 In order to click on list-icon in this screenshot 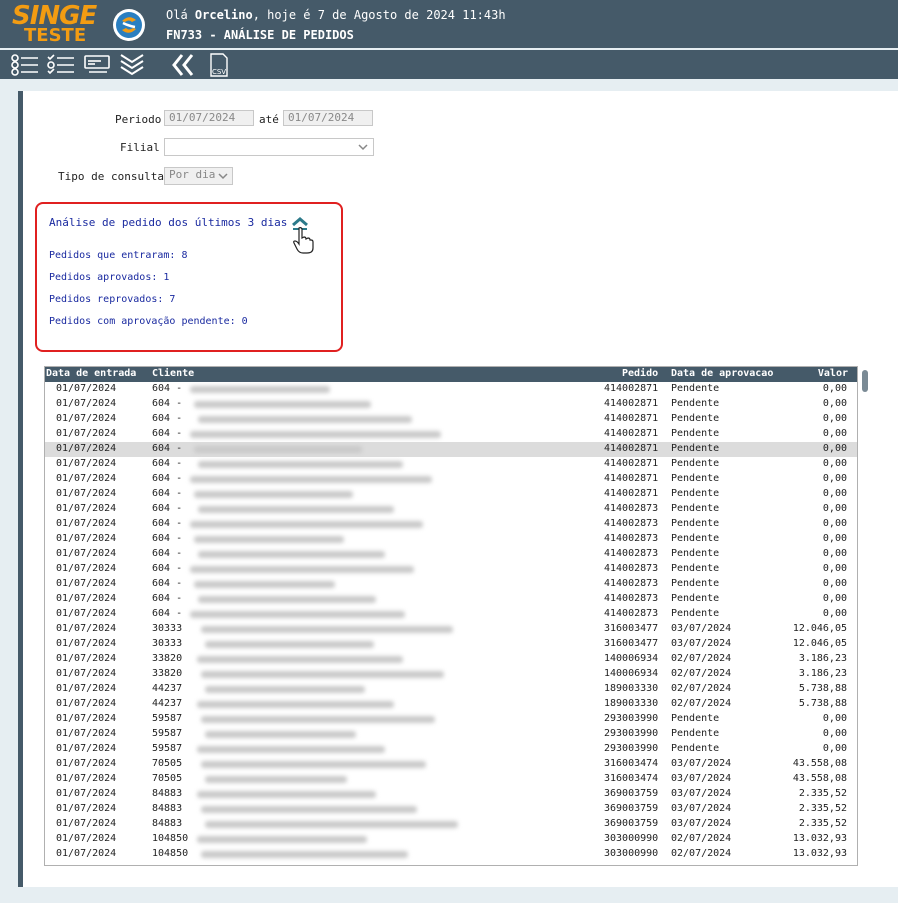, I will do `click(25, 65)`.